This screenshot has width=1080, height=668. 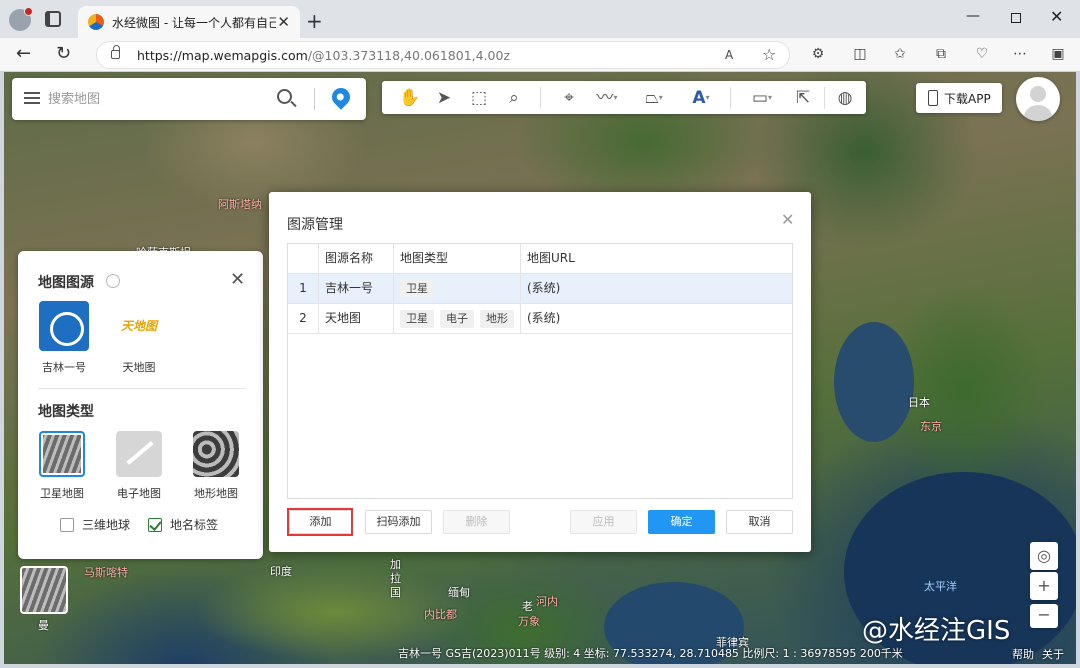 I want to click on map-label: 印度, so click(x=281, y=571).